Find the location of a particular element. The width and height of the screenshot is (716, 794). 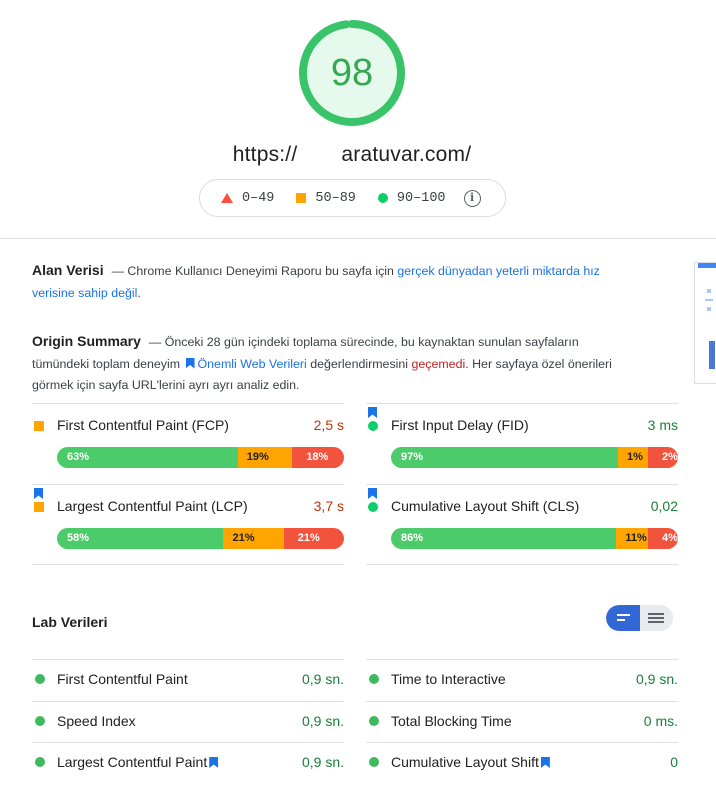

lab-metric-row: Cumulative Layout Shift 0 is located at coordinates (522, 762).